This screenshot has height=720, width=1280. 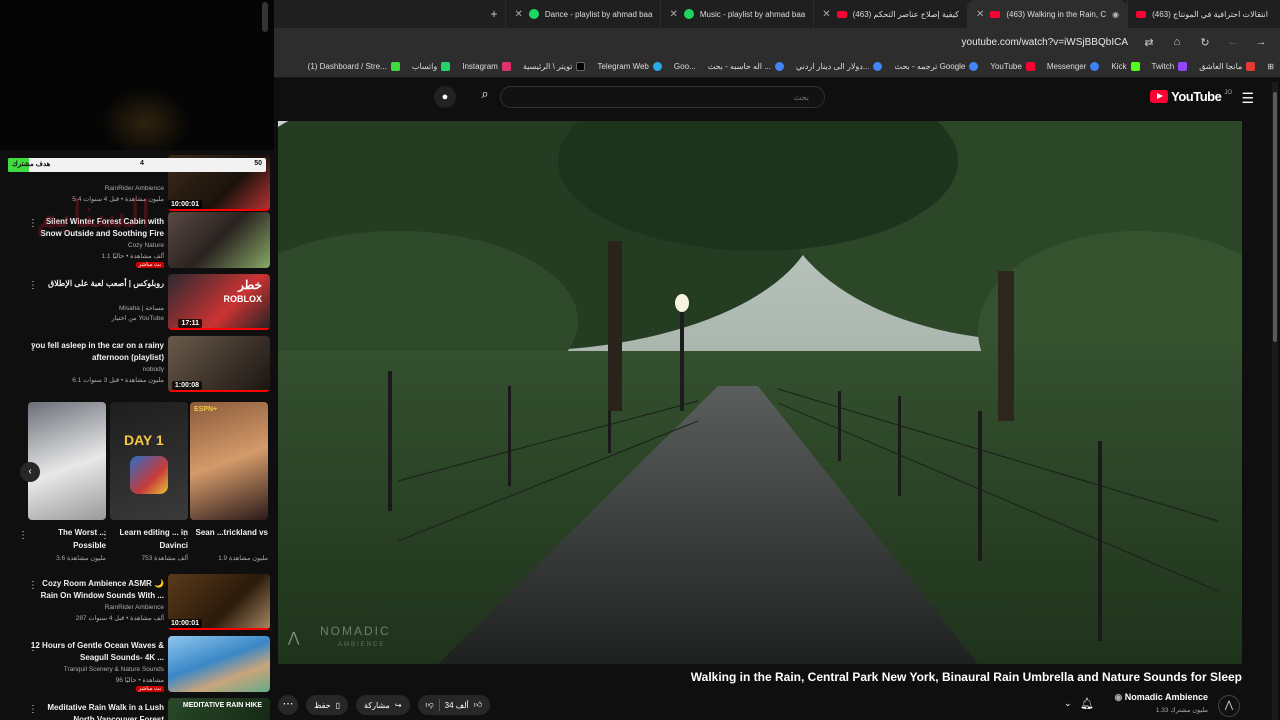 I want to click on like-icon: 👍︎, so click(x=478, y=704).